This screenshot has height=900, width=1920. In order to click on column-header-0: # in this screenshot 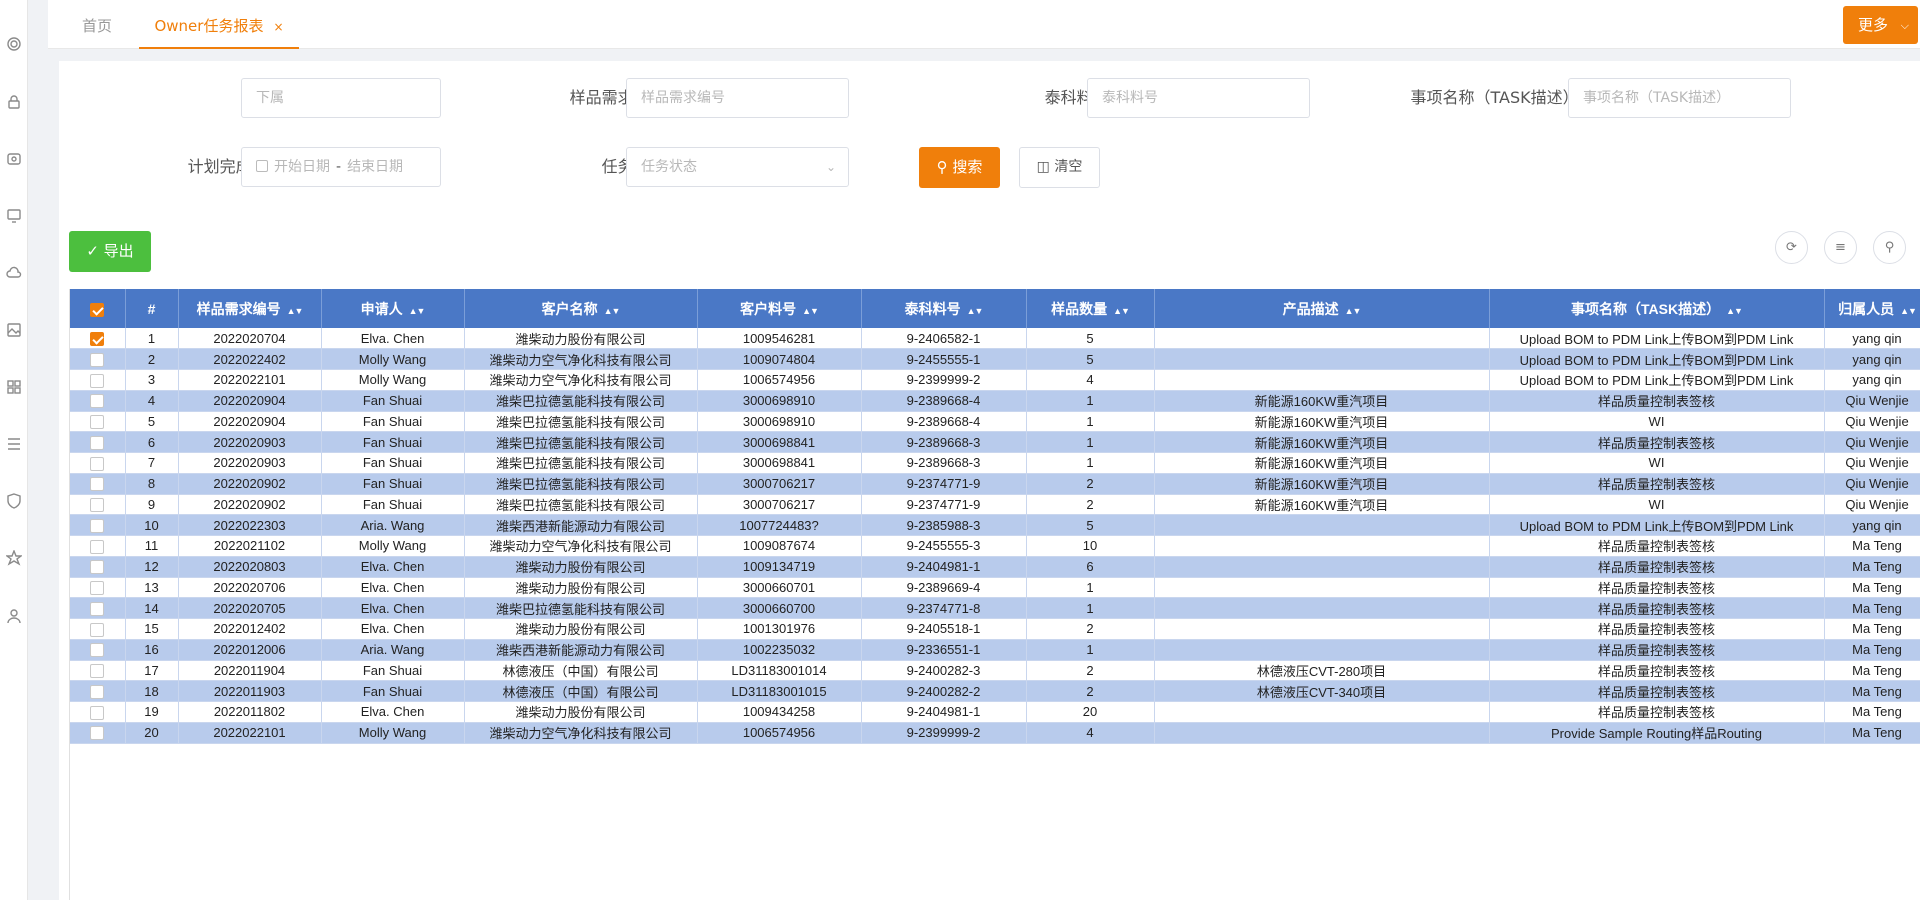, I will do `click(152, 308)`.